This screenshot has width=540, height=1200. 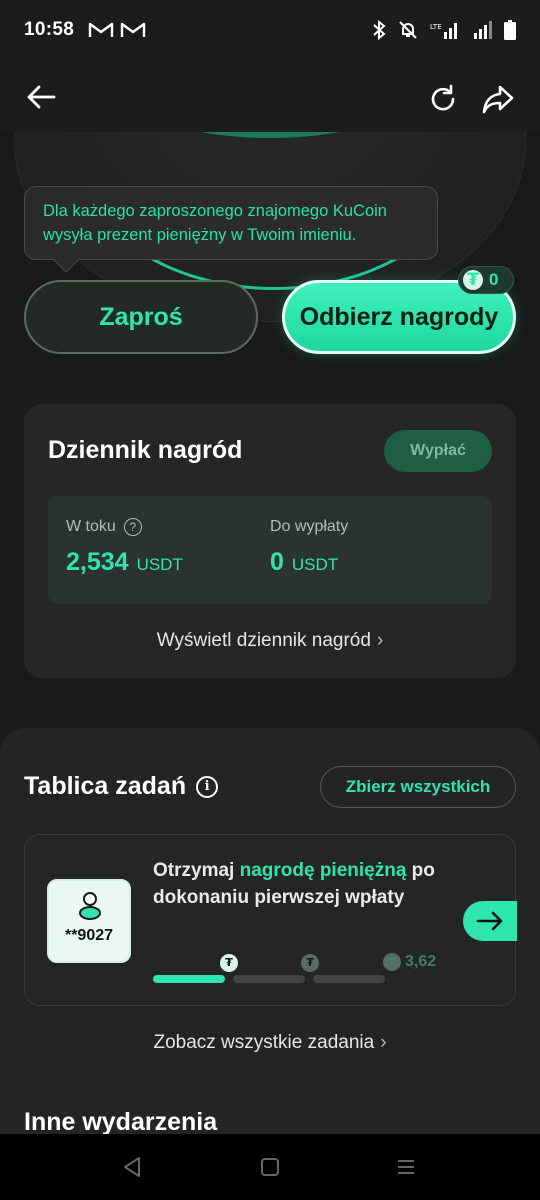 I want to click on invite-button-label: Zaproś, so click(x=141, y=316).